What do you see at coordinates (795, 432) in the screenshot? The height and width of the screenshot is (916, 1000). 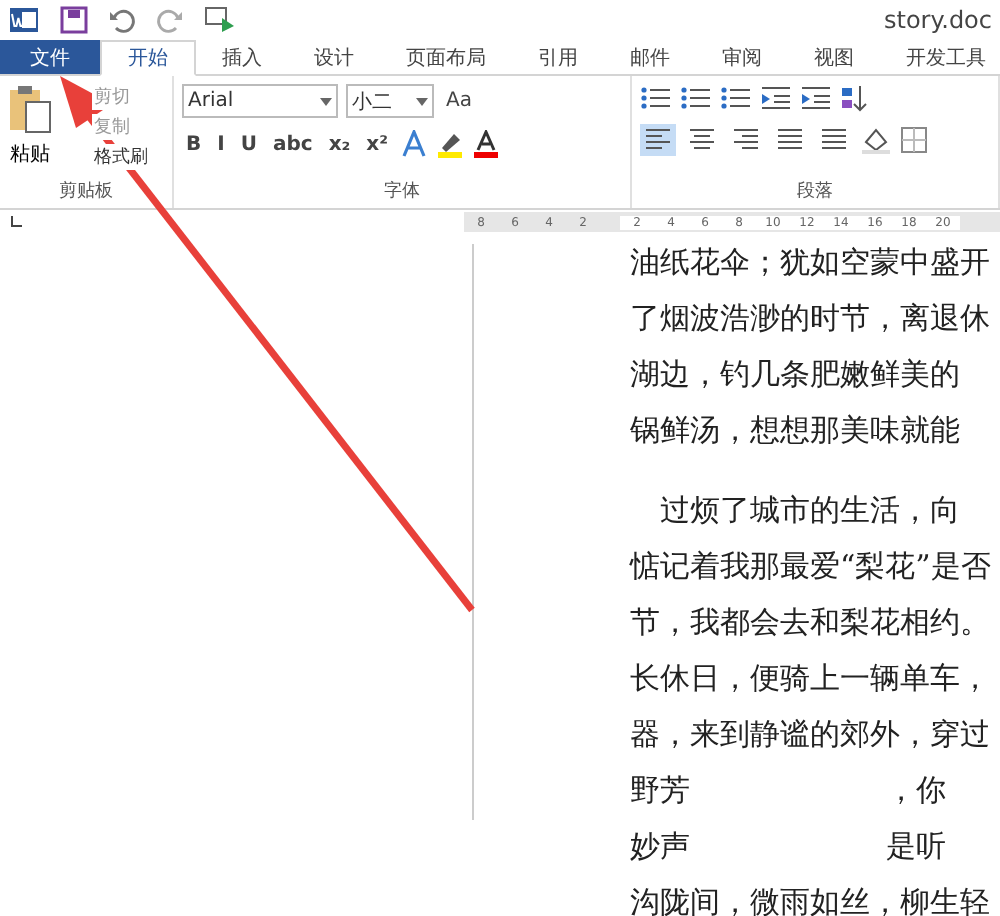 I see `document-text: 锅鲜汤，想想那美味就能` at bounding box center [795, 432].